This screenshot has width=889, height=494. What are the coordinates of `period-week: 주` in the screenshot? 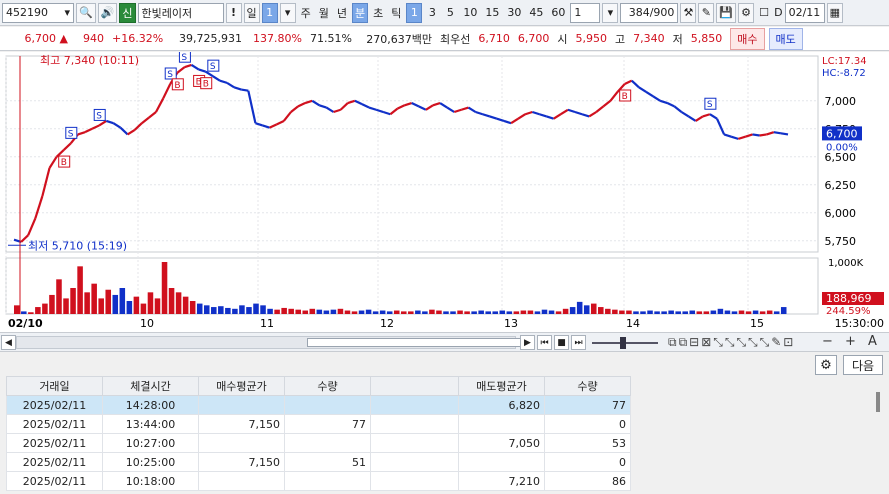 It's located at (306, 13).